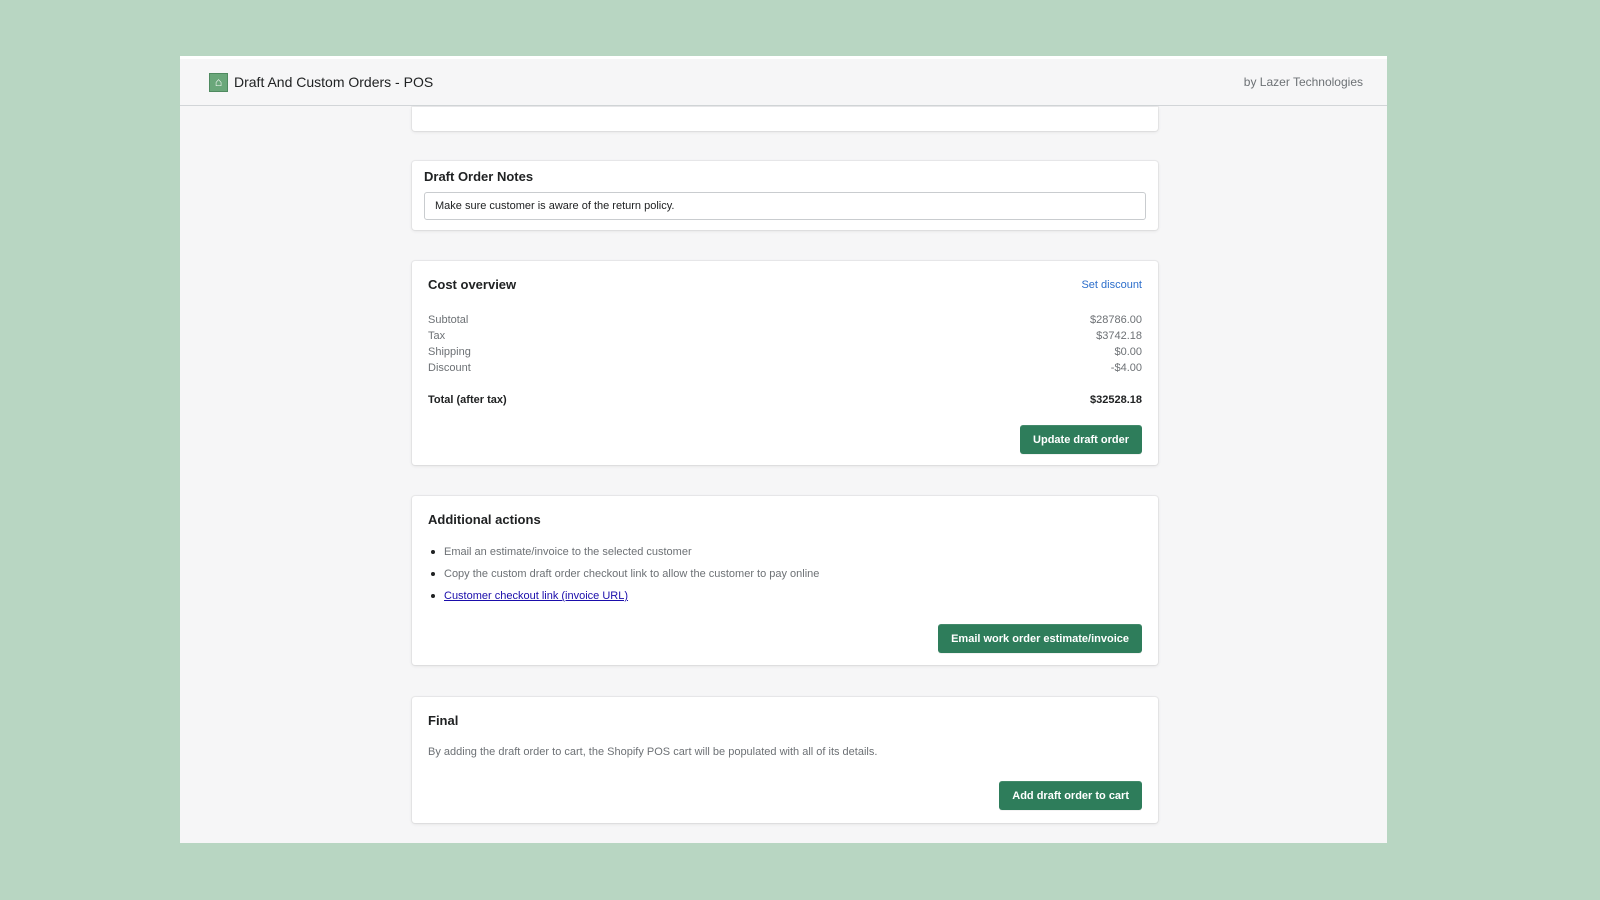 The image size is (1600, 900). I want to click on invoice-url-link: Customer checkout link (invoice URL), so click(536, 596).